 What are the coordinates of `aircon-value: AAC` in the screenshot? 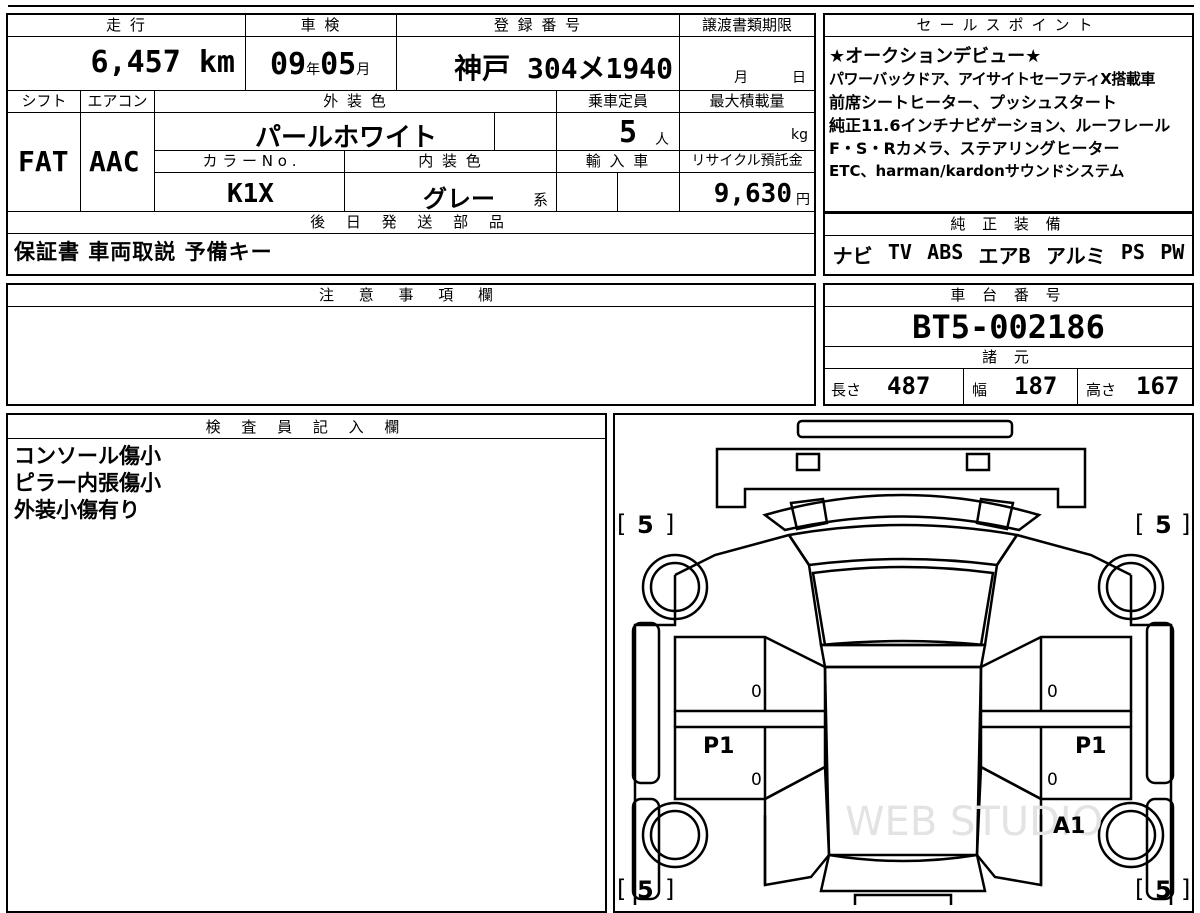 It's located at (114, 161).